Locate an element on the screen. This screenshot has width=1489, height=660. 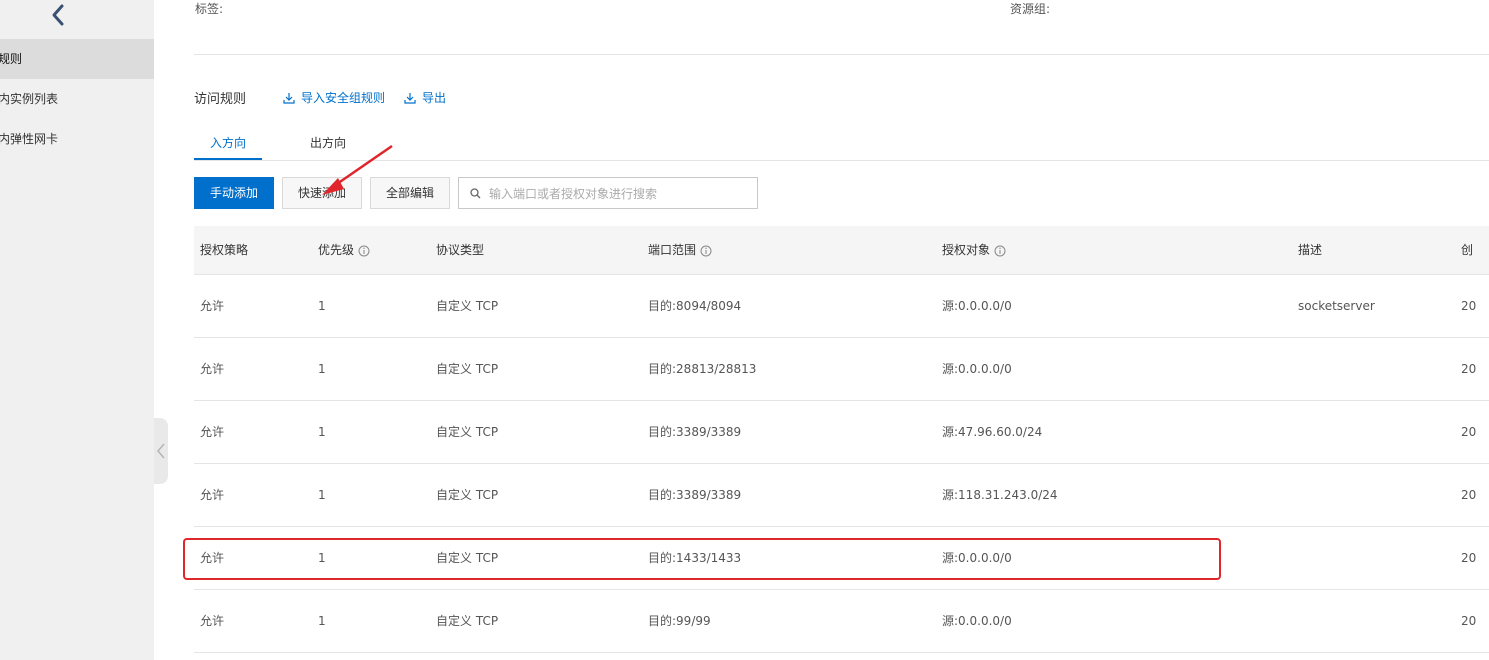
resource-group-label: 资源组: is located at coordinates (1030, 9).